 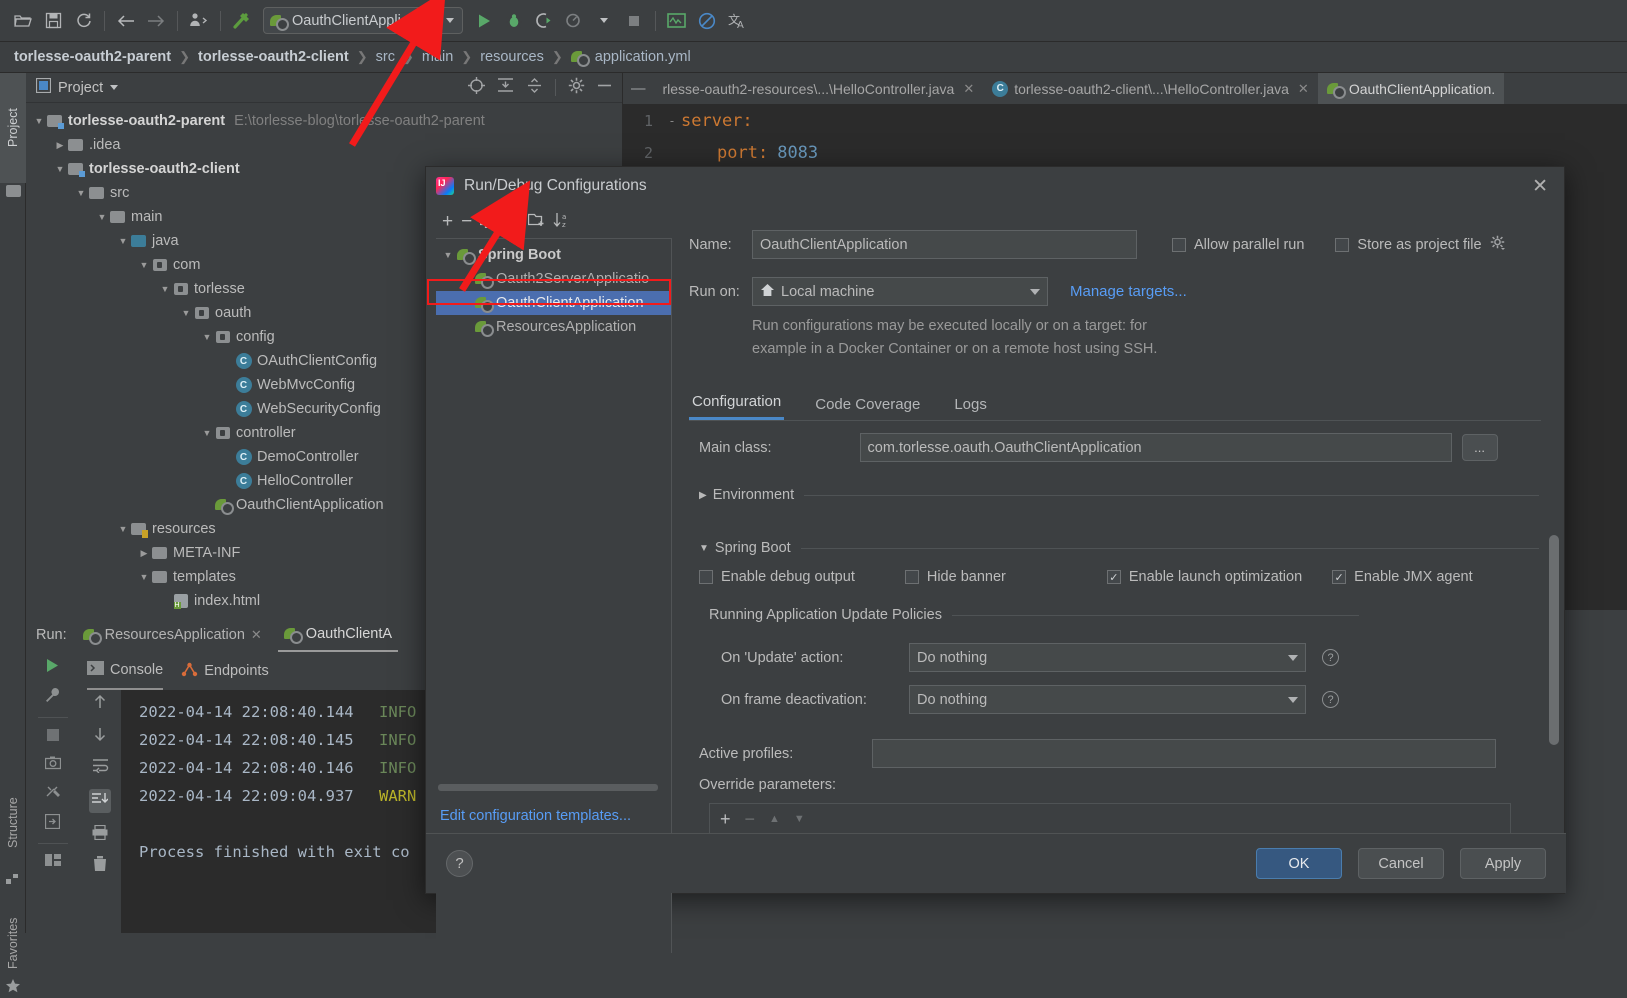 What do you see at coordinates (385, 57) in the screenshot?
I see `breadcrumb-item-2: src` at bounding box center [385, 57].